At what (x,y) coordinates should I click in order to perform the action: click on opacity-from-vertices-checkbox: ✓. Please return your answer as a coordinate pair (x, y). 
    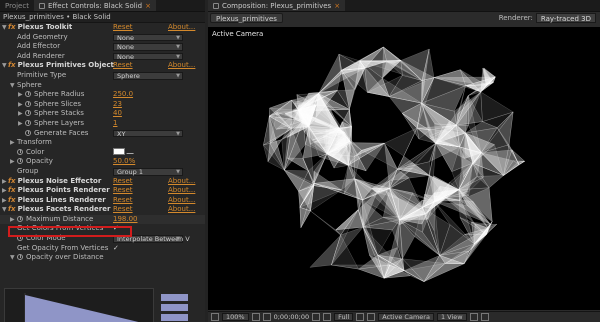
    Looking at the image, I should click on (116, 249).